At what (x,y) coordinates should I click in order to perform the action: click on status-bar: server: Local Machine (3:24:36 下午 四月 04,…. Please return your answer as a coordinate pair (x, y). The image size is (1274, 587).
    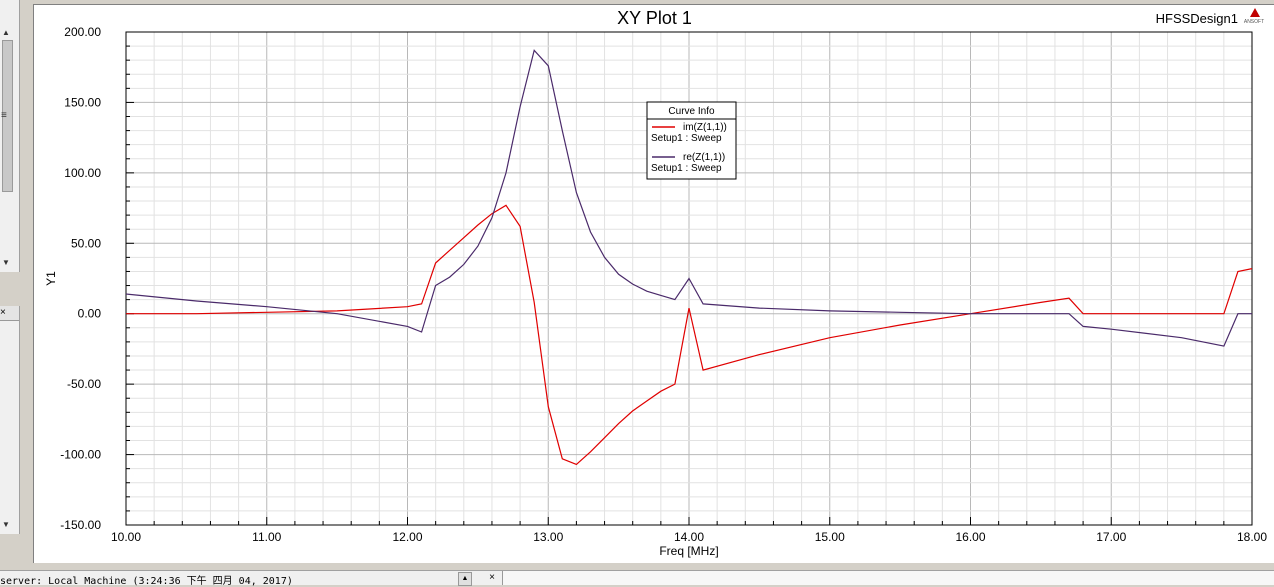
    Looking at the image, I should click on (637, 578).